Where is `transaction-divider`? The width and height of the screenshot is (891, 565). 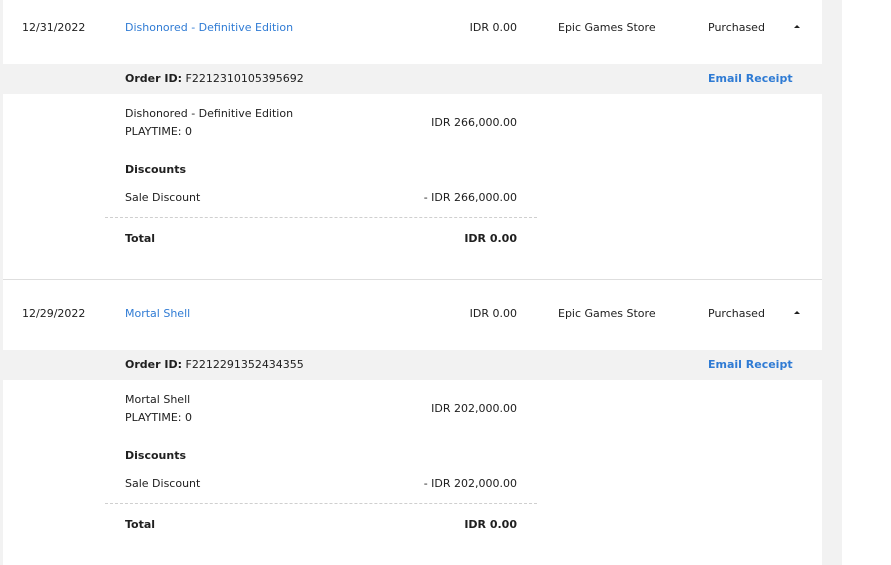 transaction-divider is located at coordinates (412, 279).